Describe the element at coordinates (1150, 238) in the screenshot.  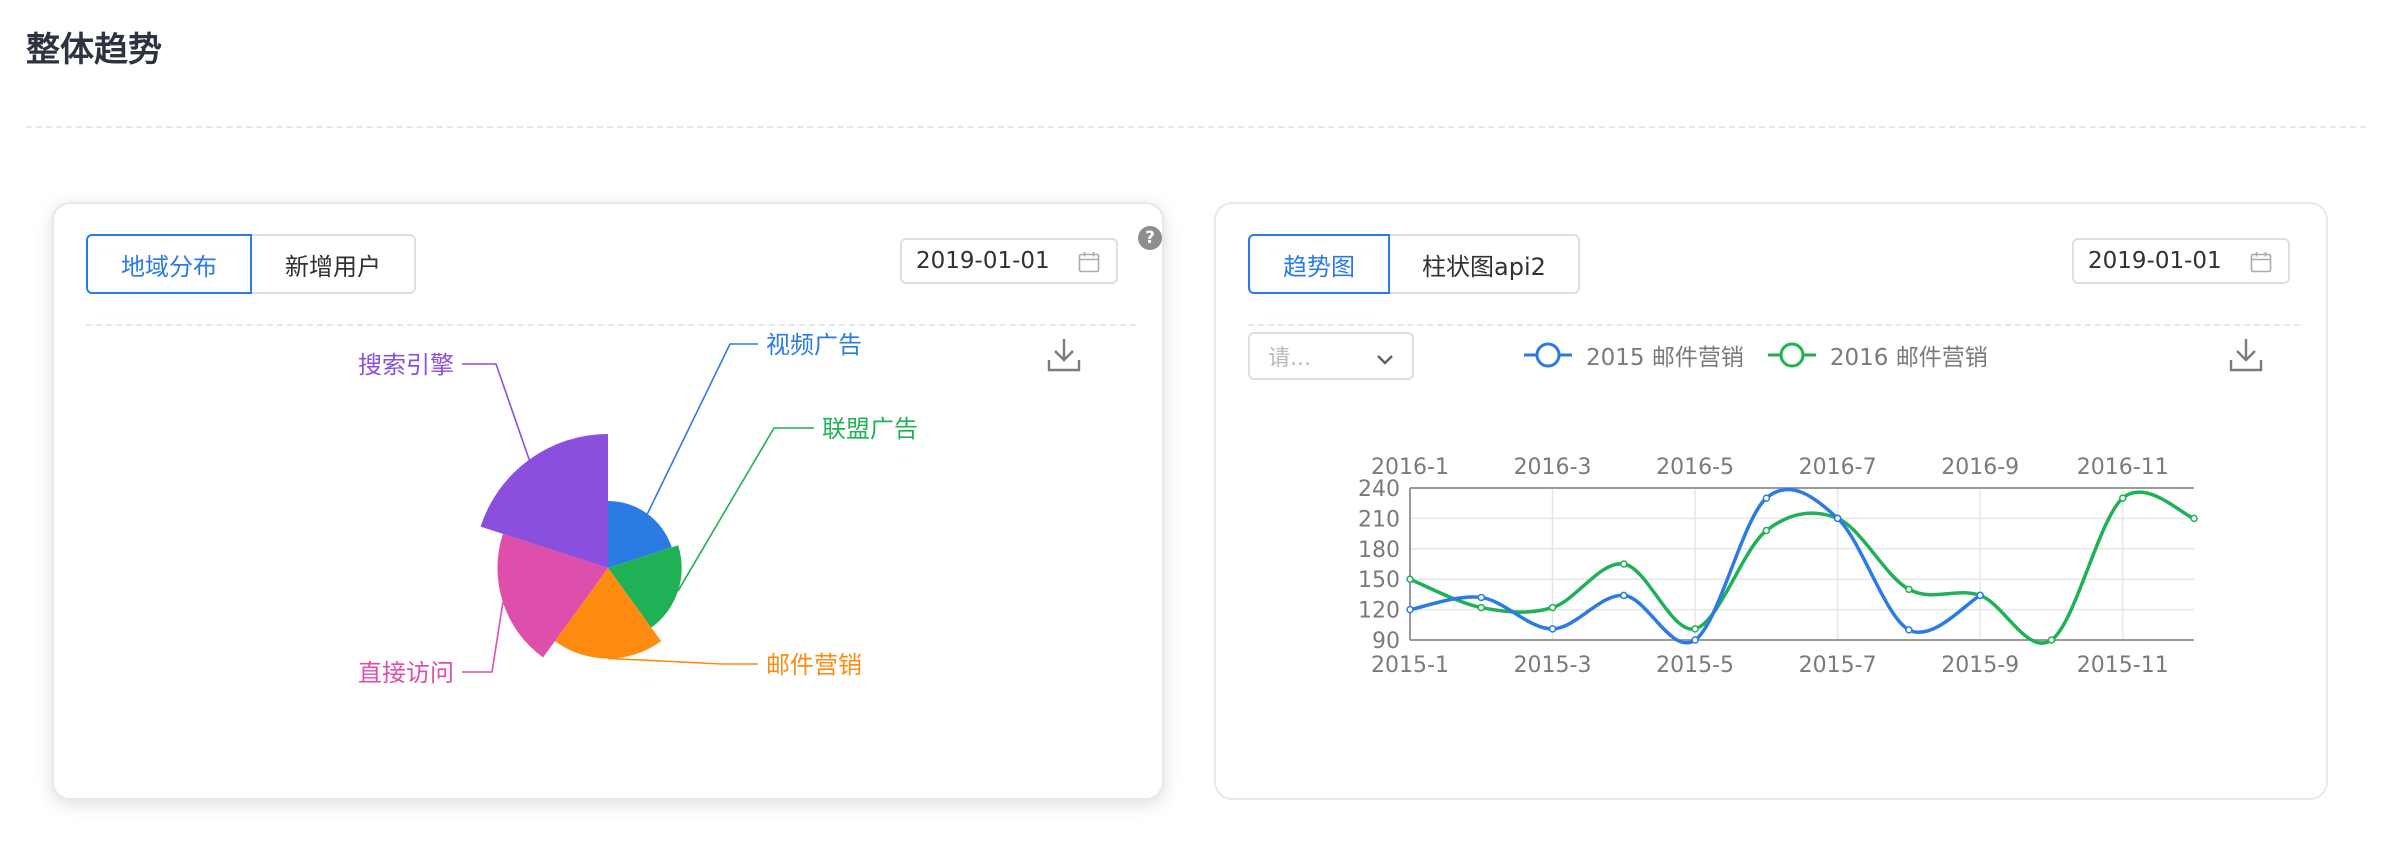
I see `help-icon: ?` at that location.